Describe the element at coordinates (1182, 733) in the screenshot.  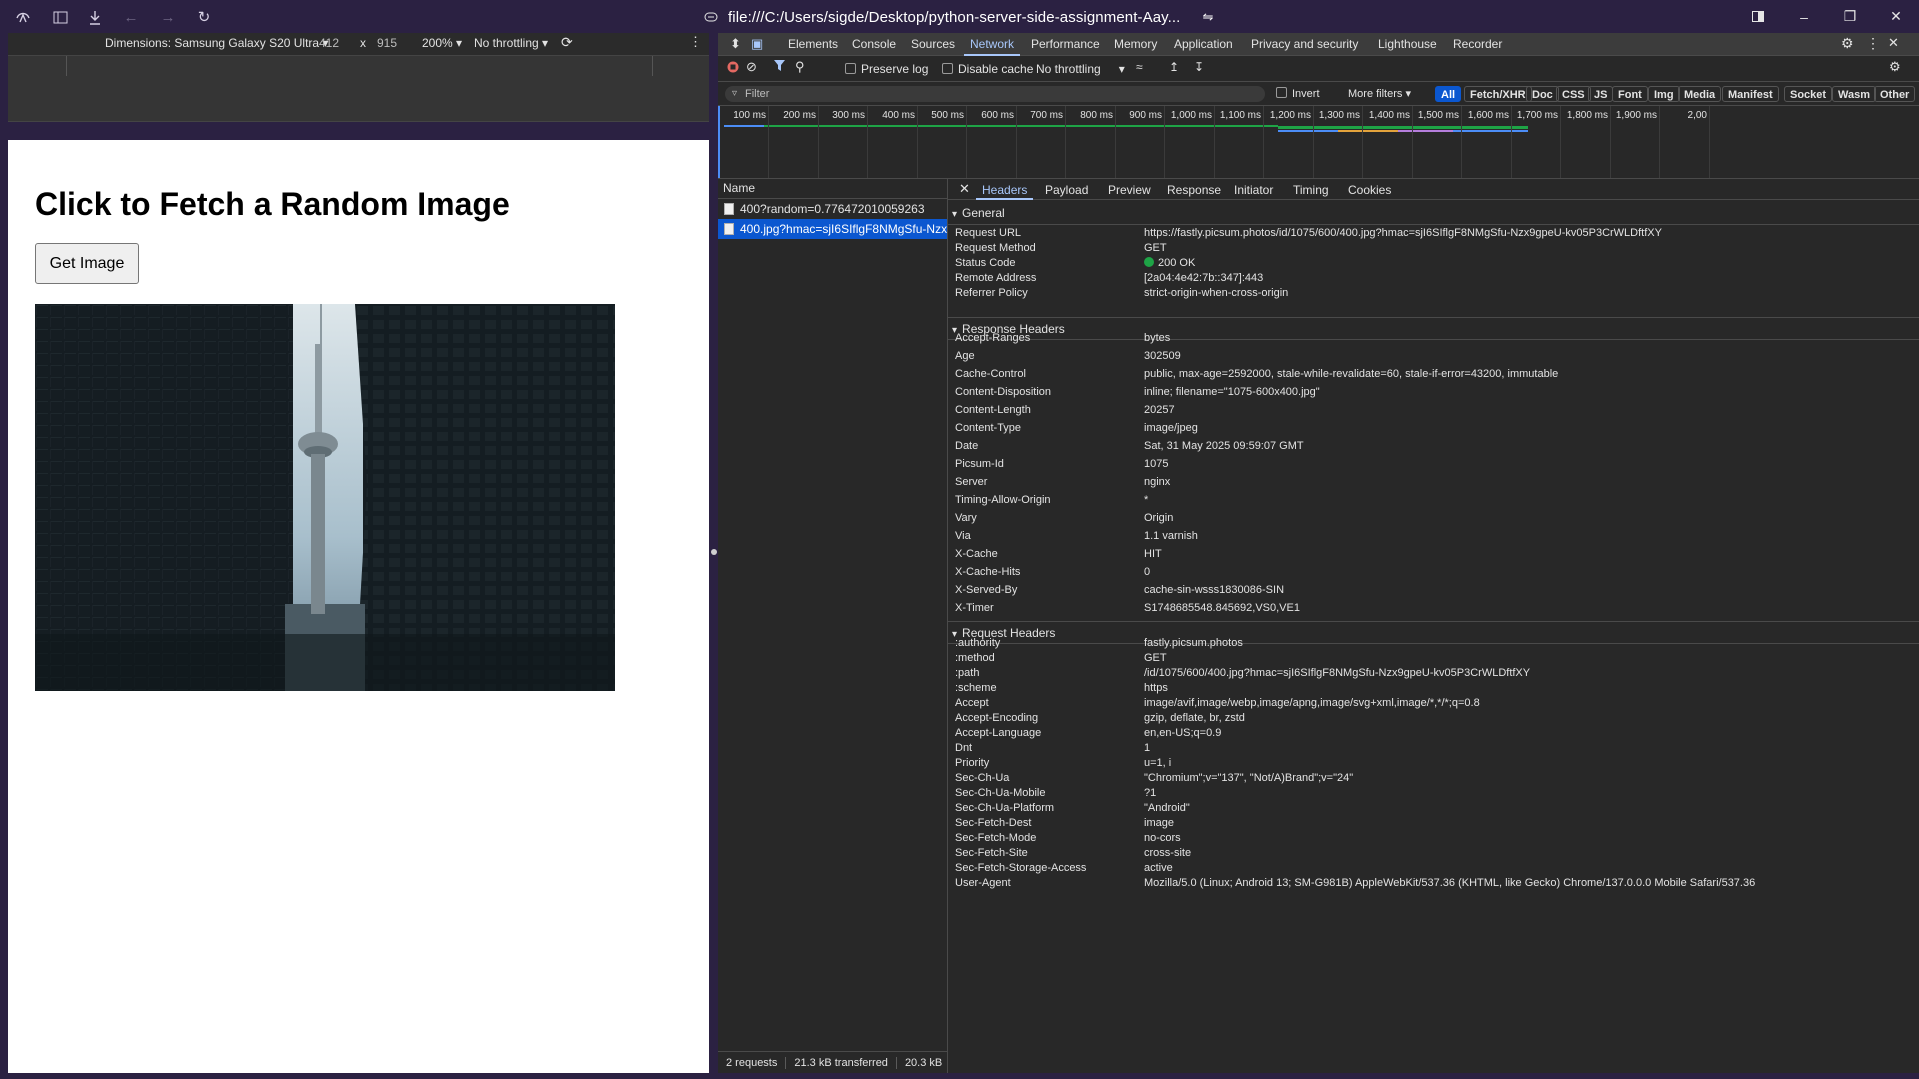
I see `header-value: en,en-US;q=0.9` at that location.